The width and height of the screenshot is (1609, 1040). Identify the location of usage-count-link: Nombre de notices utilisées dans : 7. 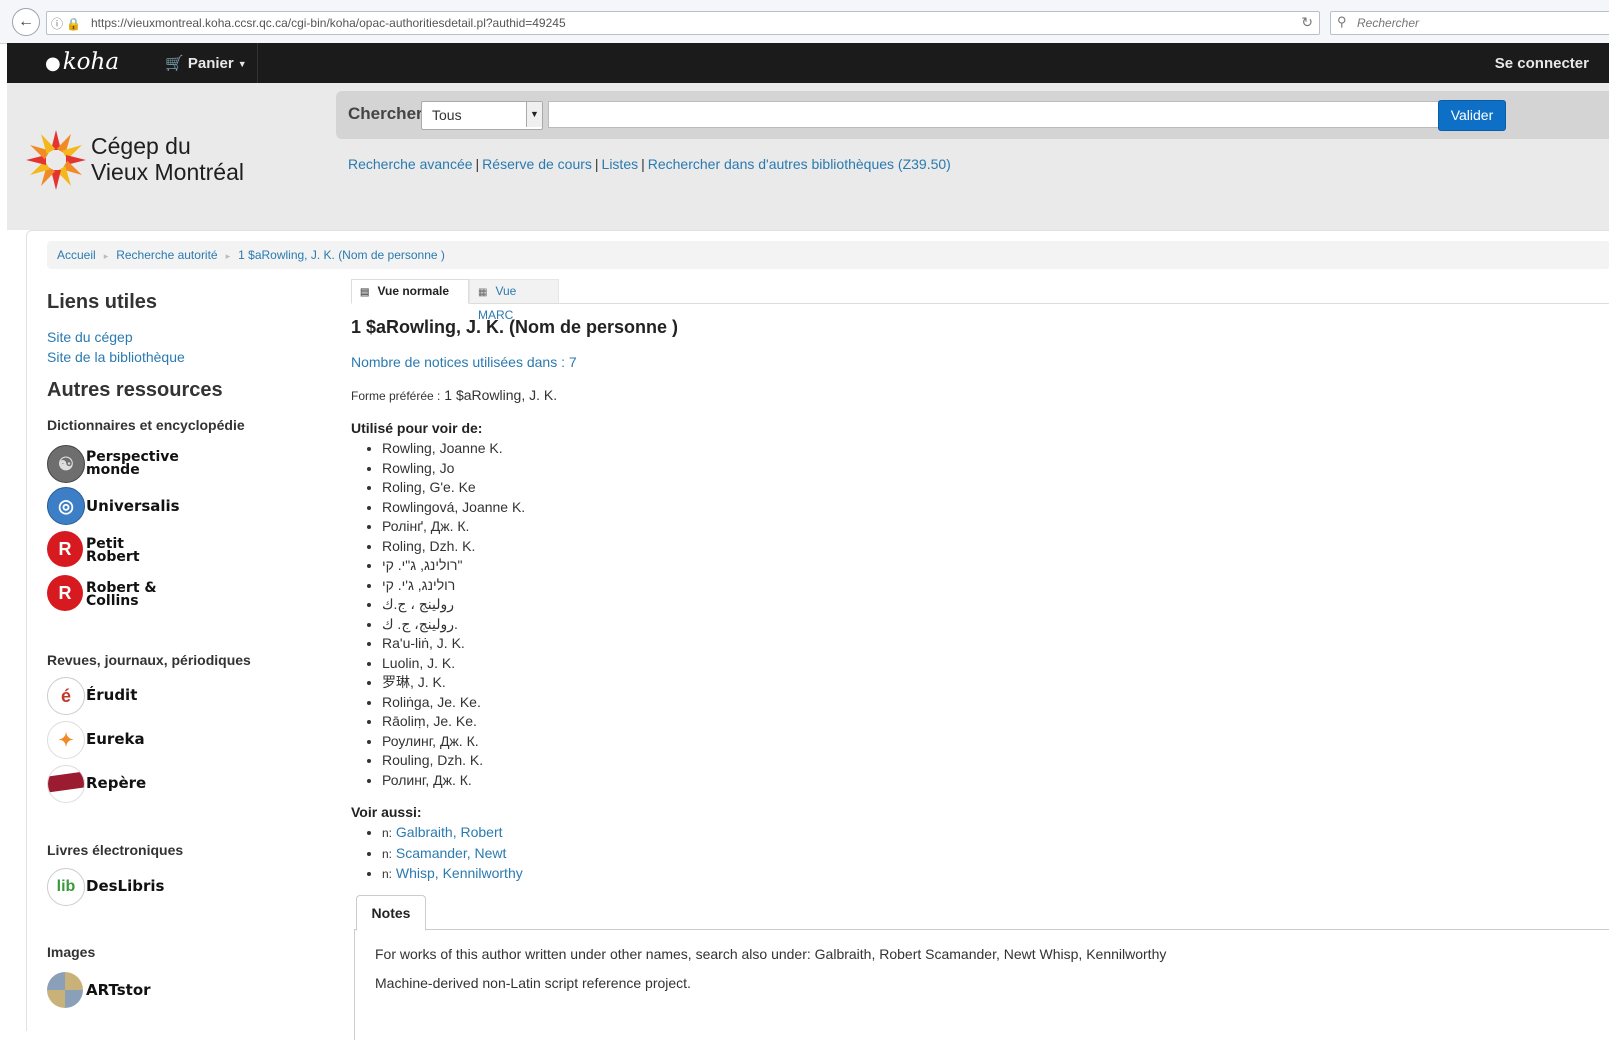
(464, 362).